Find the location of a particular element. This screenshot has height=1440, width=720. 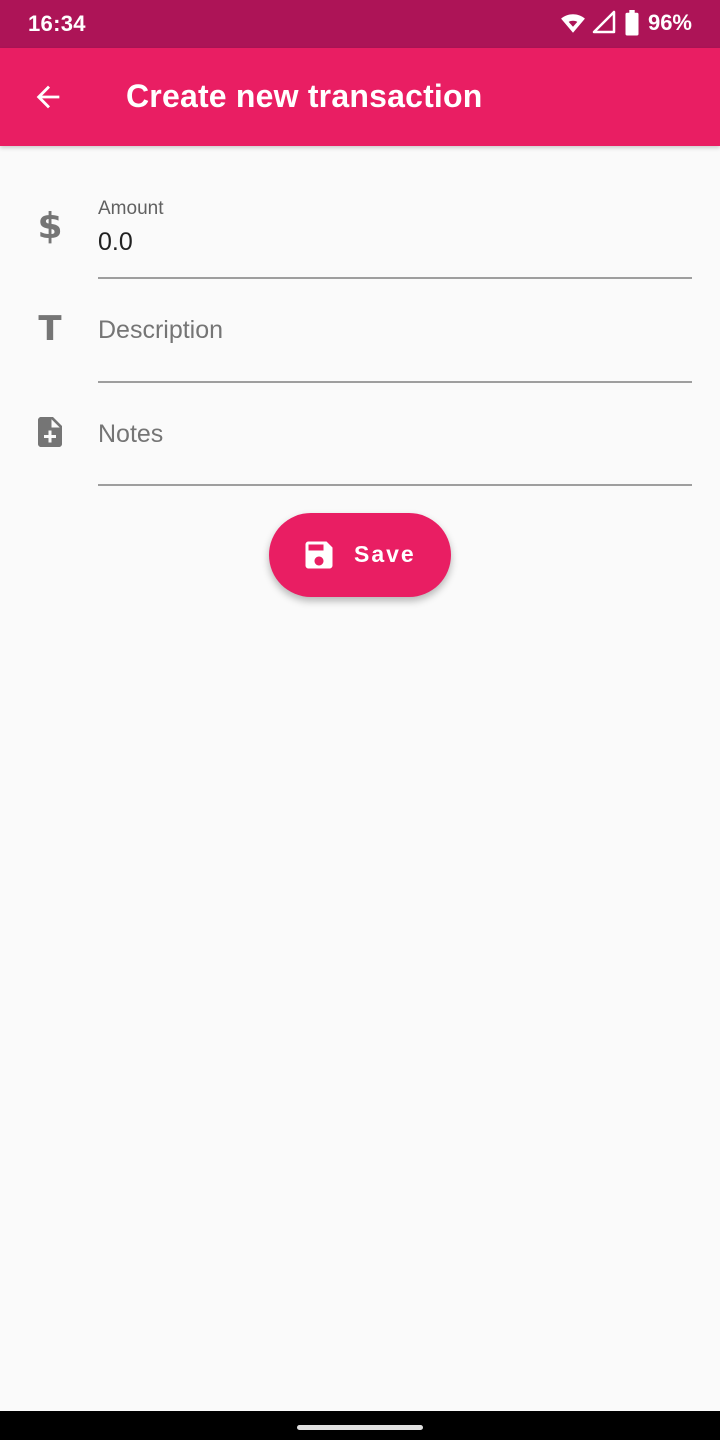

home-indicator is located at coordinates (360, 1427).